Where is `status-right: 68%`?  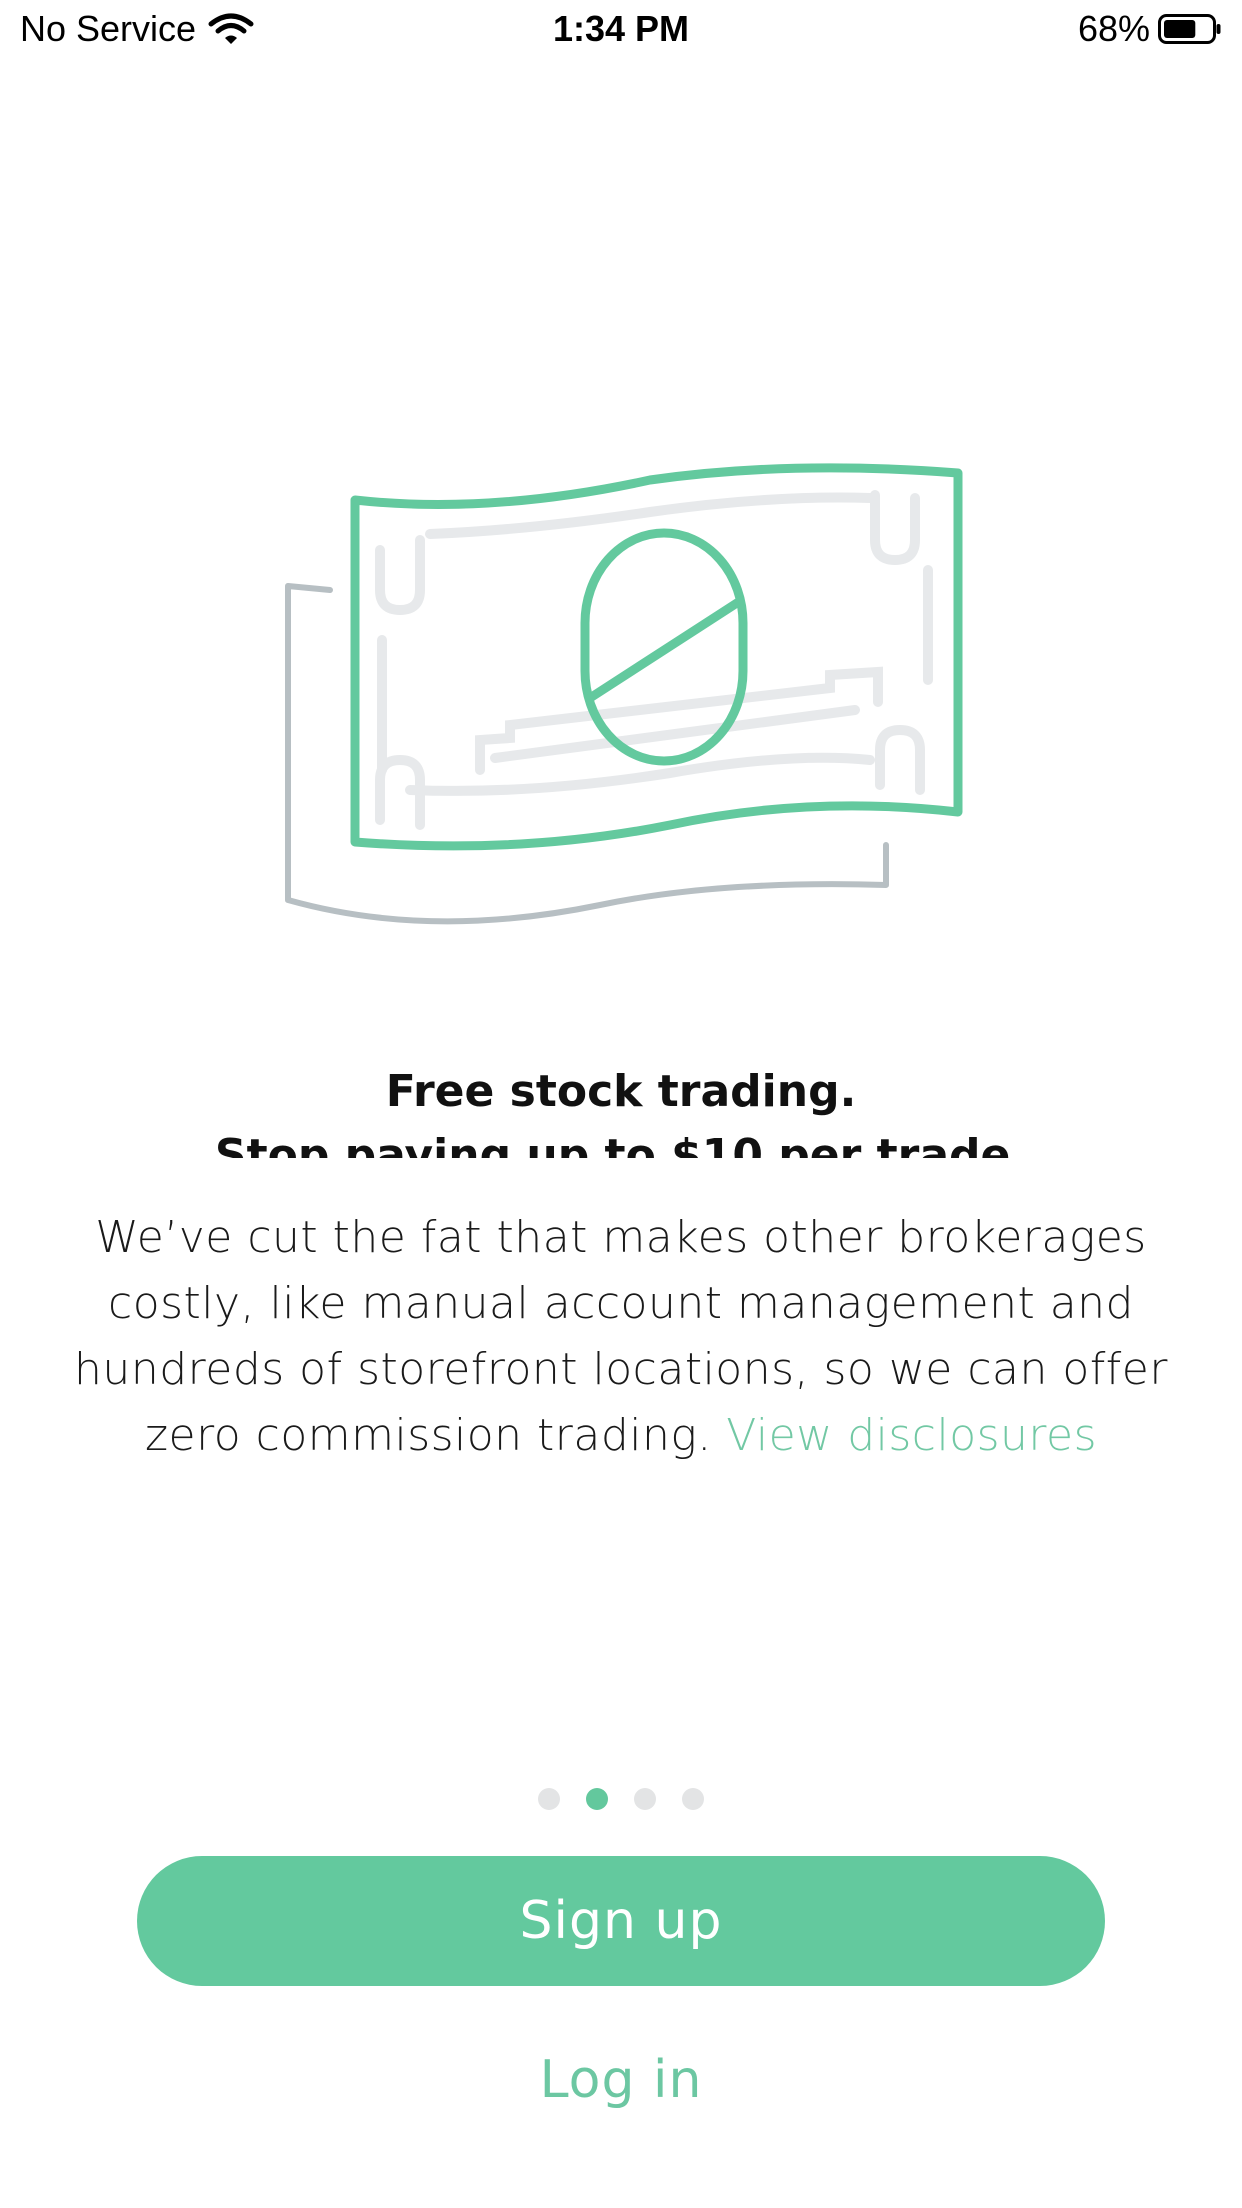 status-right: 68% is located at coordinates (1150, 29).